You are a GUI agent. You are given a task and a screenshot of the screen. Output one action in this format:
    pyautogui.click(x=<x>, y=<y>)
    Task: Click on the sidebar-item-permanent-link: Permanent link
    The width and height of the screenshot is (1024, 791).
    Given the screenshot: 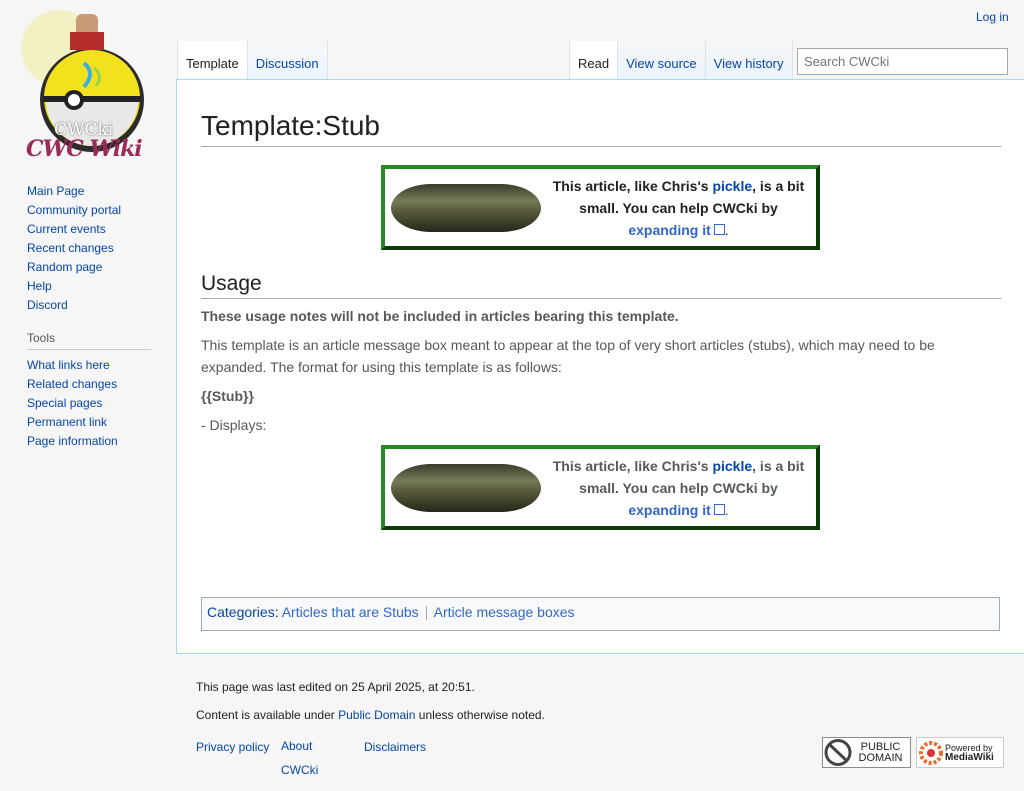 What is the action you would take?
    pyautogui.click(x=97, y=422)
    